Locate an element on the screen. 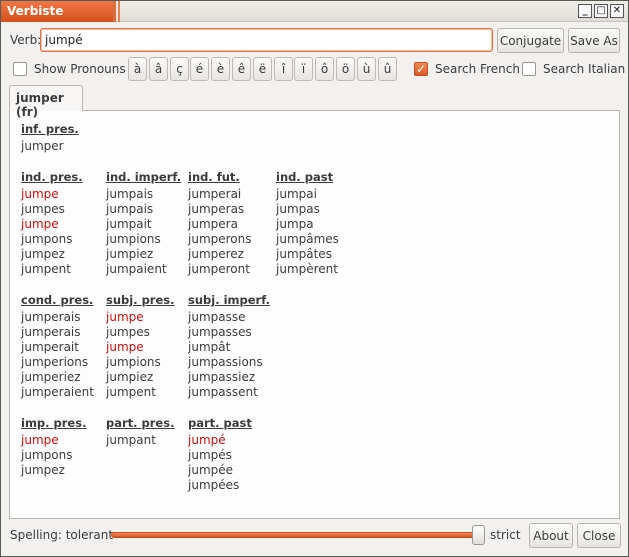  conjugated-form: jumpasses is located at coordinates (220, 332).